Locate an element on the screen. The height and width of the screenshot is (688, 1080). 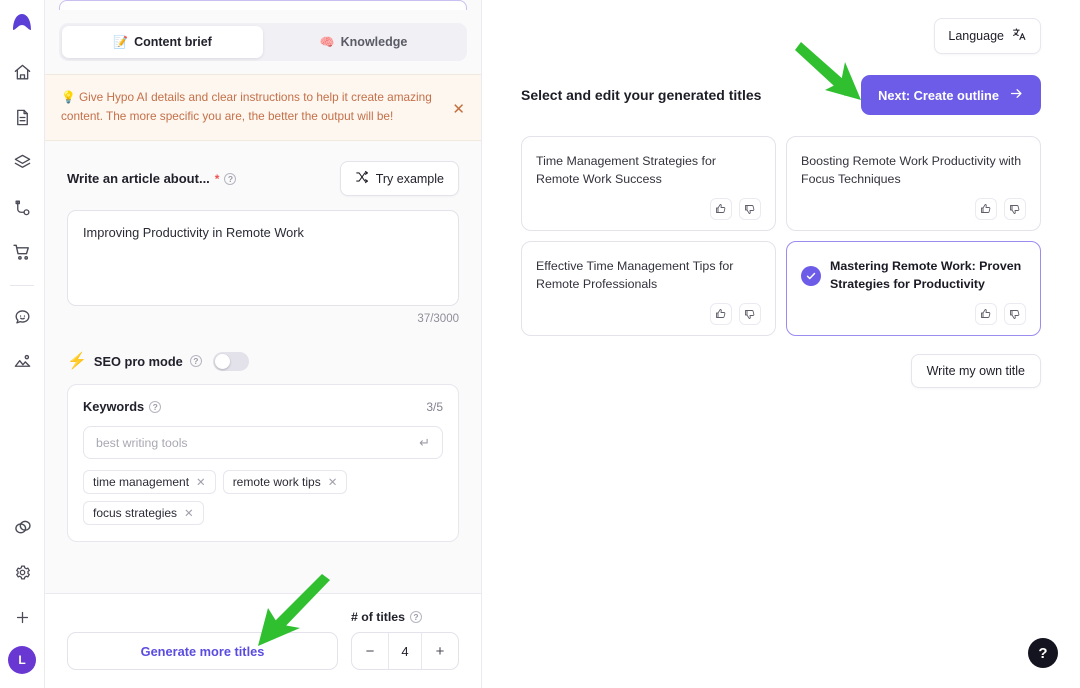
left-panel-footer: Generate more titles # of titles ? − 4 + is located at coordinates (263, 640).